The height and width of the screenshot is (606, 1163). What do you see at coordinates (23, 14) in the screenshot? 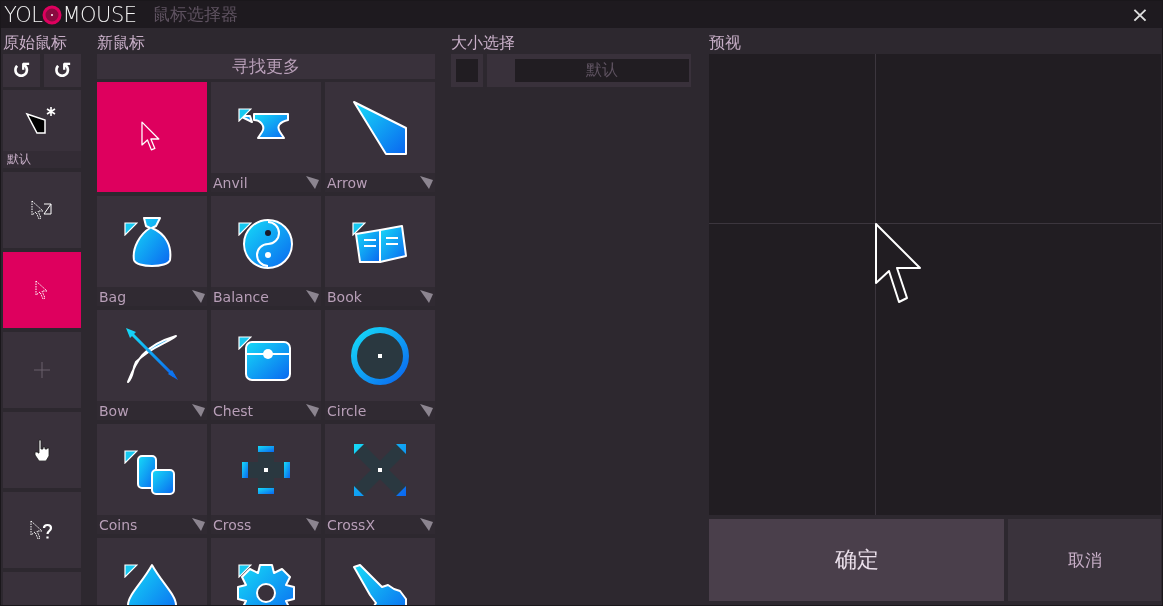
I see `logo-text: YOL` at bounding box center [23, 14].